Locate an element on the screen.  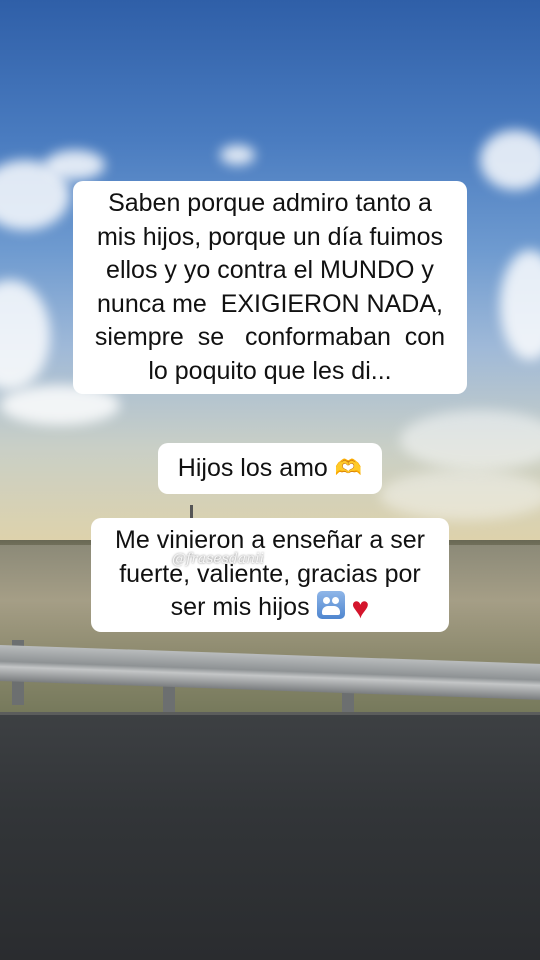
caption-line: nunca me EXIGIERON NADA, is located at coordinates (270, 303).